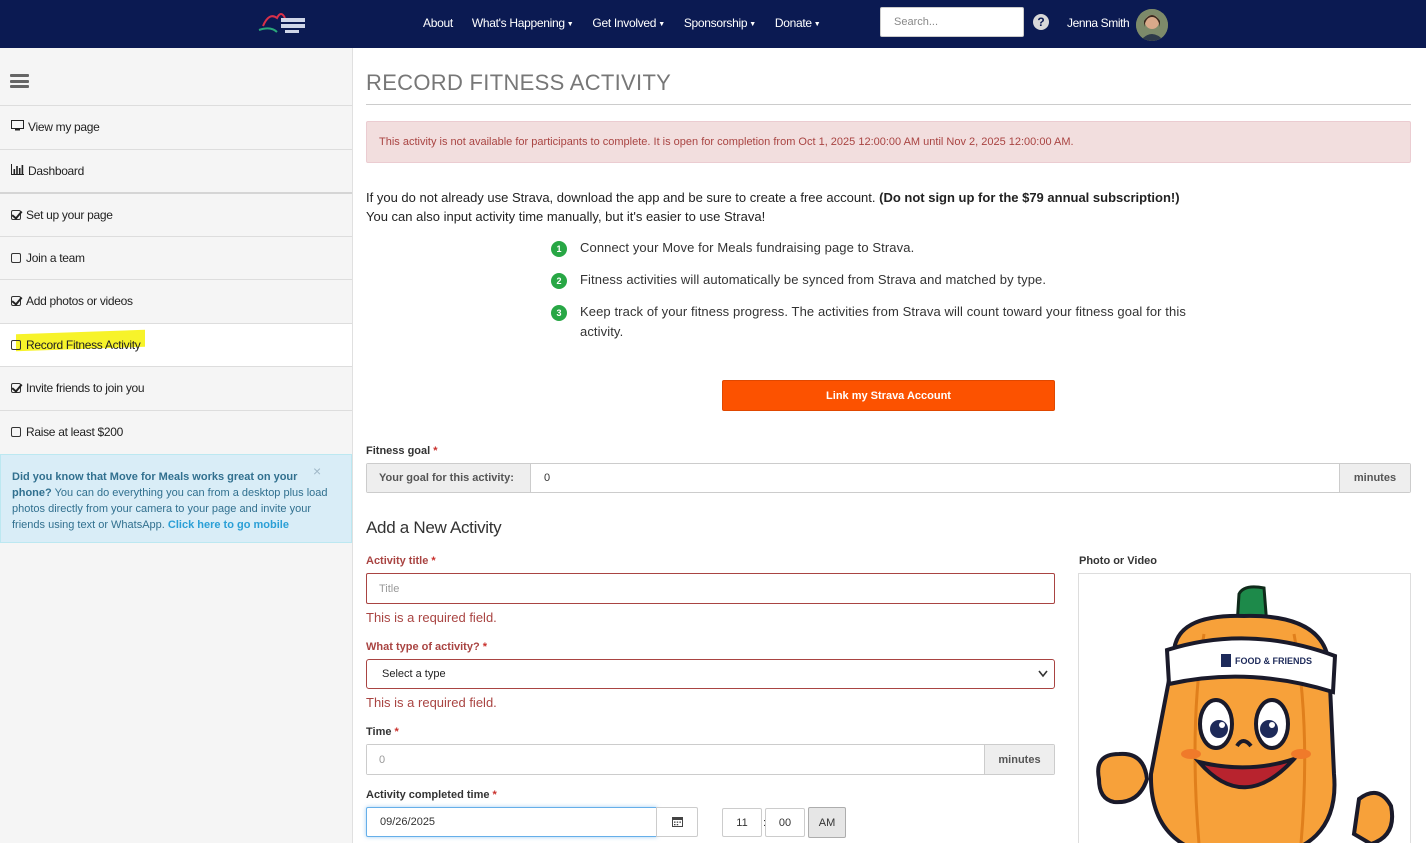 Image resolution: width=1426 pixels, height=843 pixels. What do you see at coordinates (742, 822) in the screenshot?
I see `hour-input` at bounding box center [742, 822].